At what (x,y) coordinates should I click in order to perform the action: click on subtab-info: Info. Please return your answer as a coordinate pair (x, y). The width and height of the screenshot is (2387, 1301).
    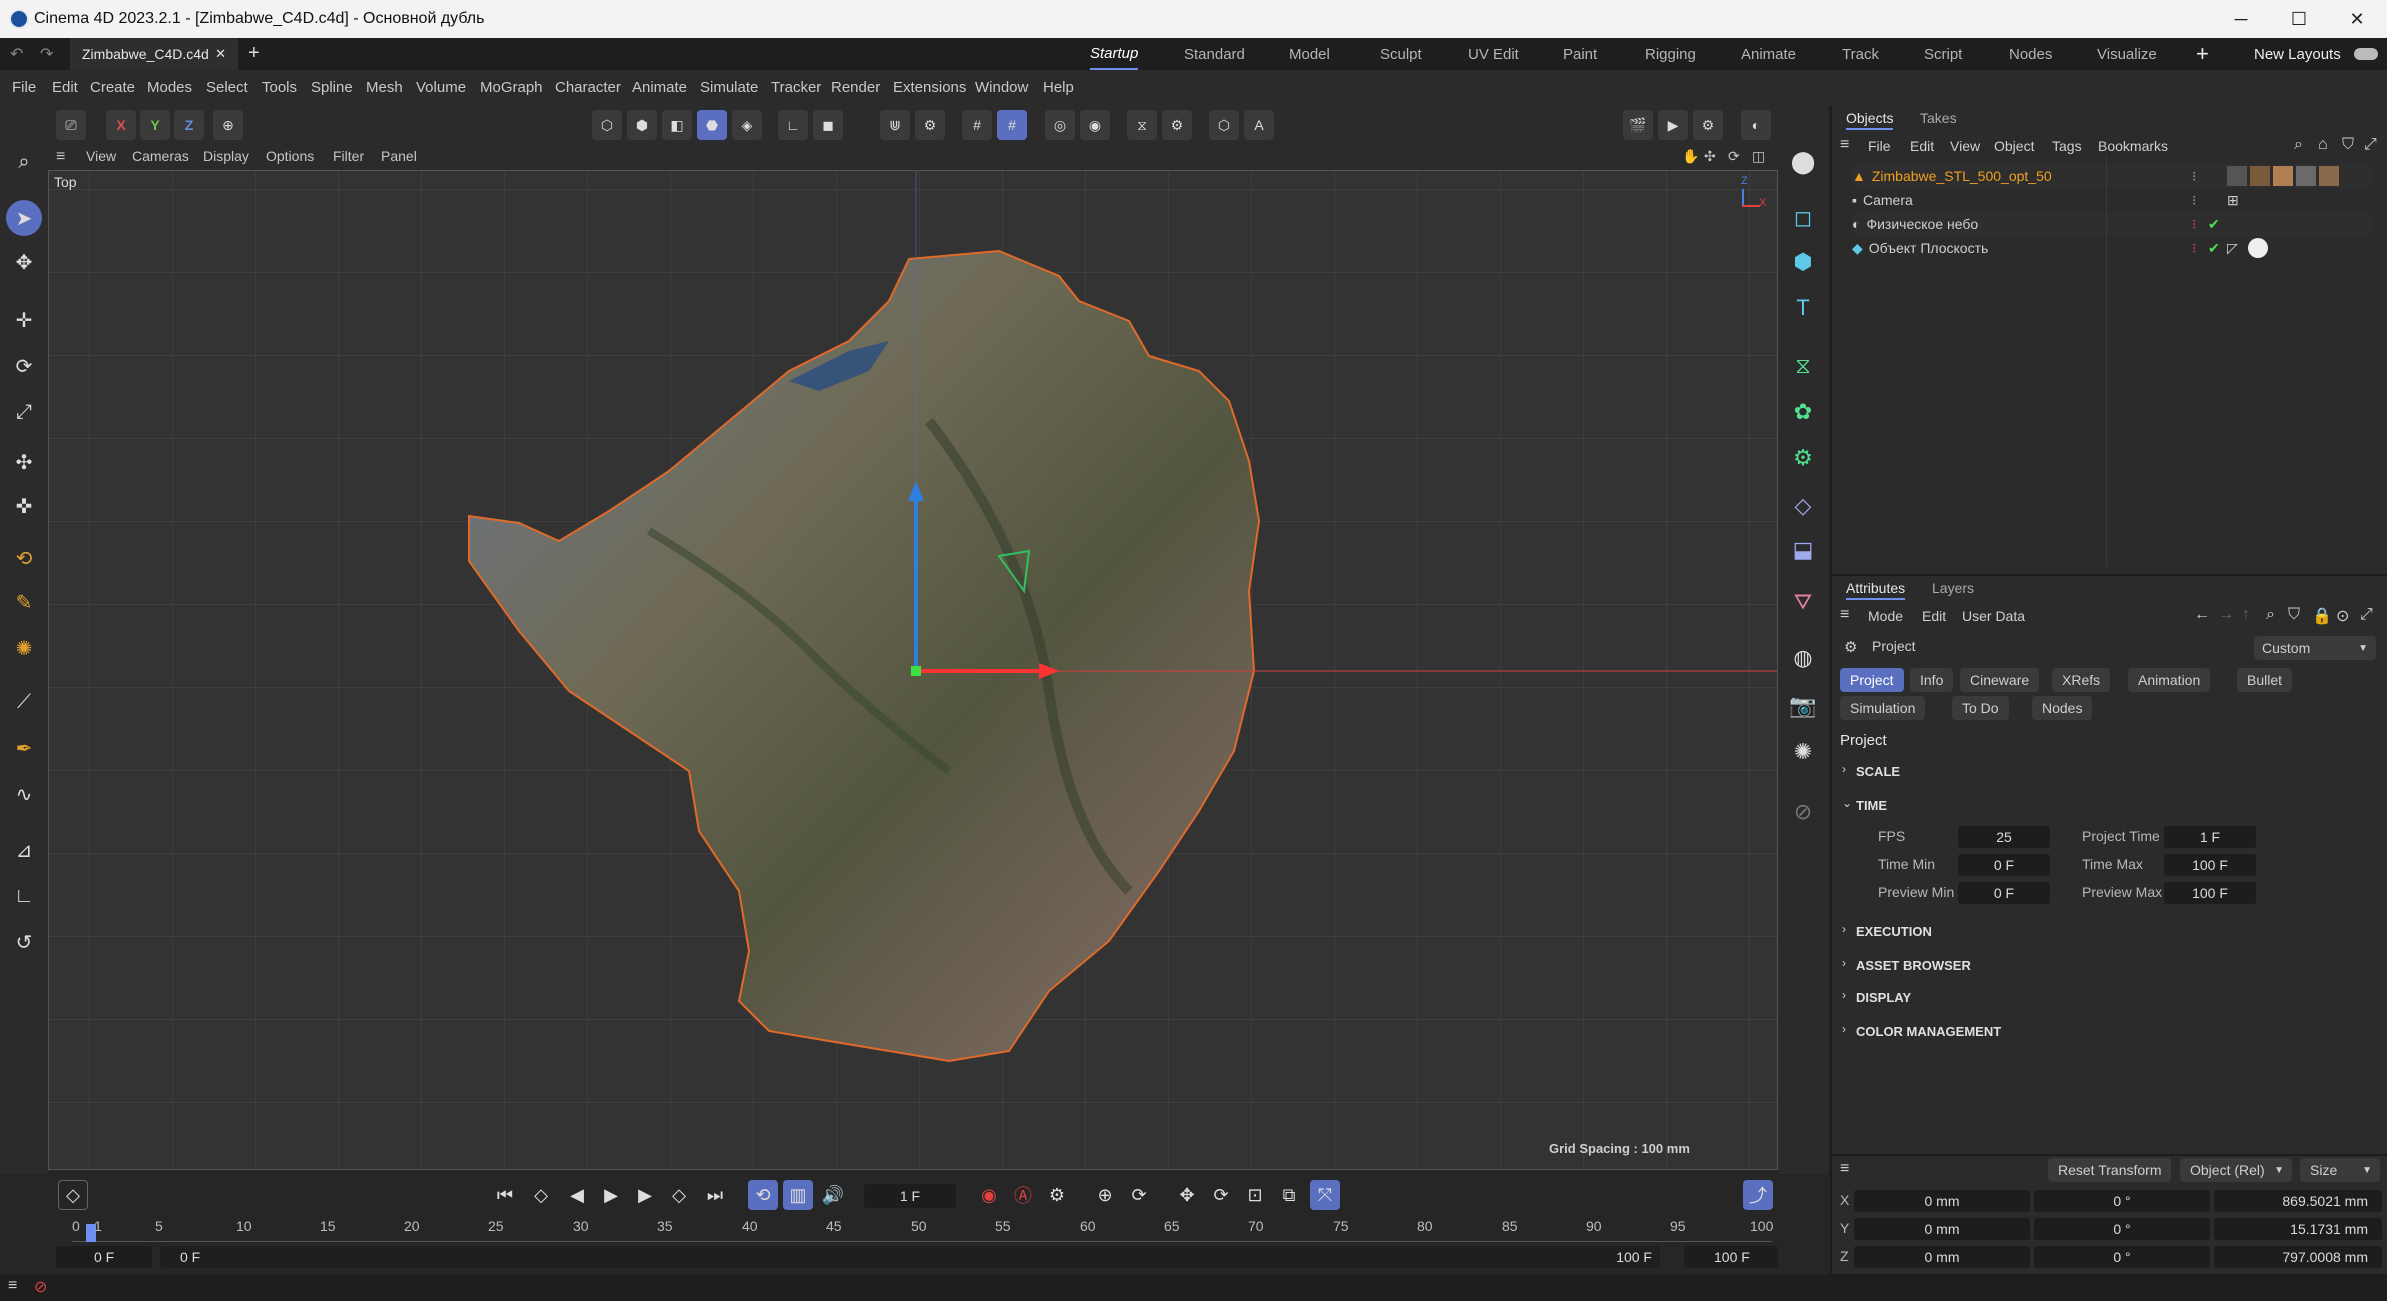
    Looking at the image, I should click on (1932, 680).